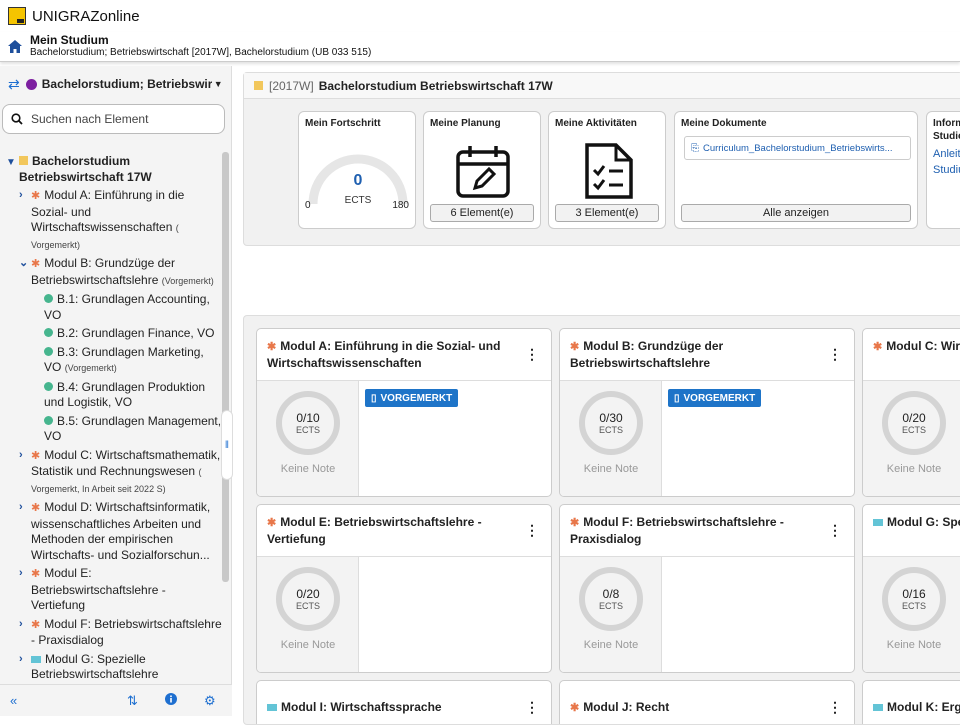  Describe the element at coordinates (626, 707) in the screenshot. I see `card-title: Modul J: Recht` at that location.